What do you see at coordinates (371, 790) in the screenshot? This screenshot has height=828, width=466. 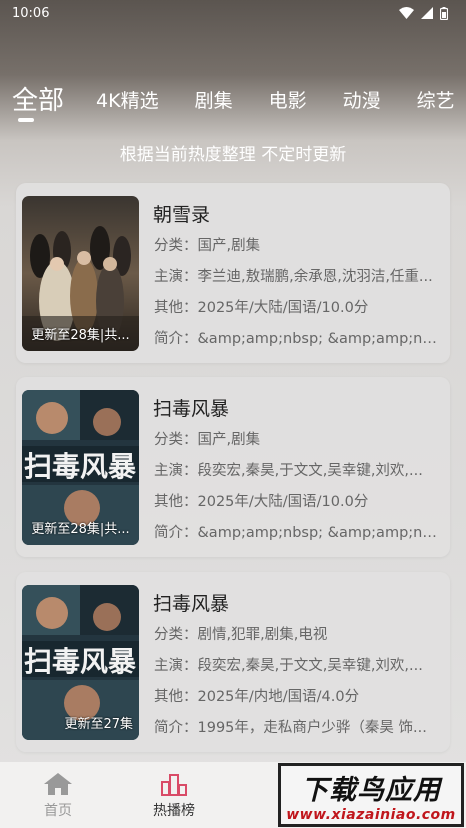 I see `watermark-main-text: 下载鸟应用` at bounding box center [371, 790].